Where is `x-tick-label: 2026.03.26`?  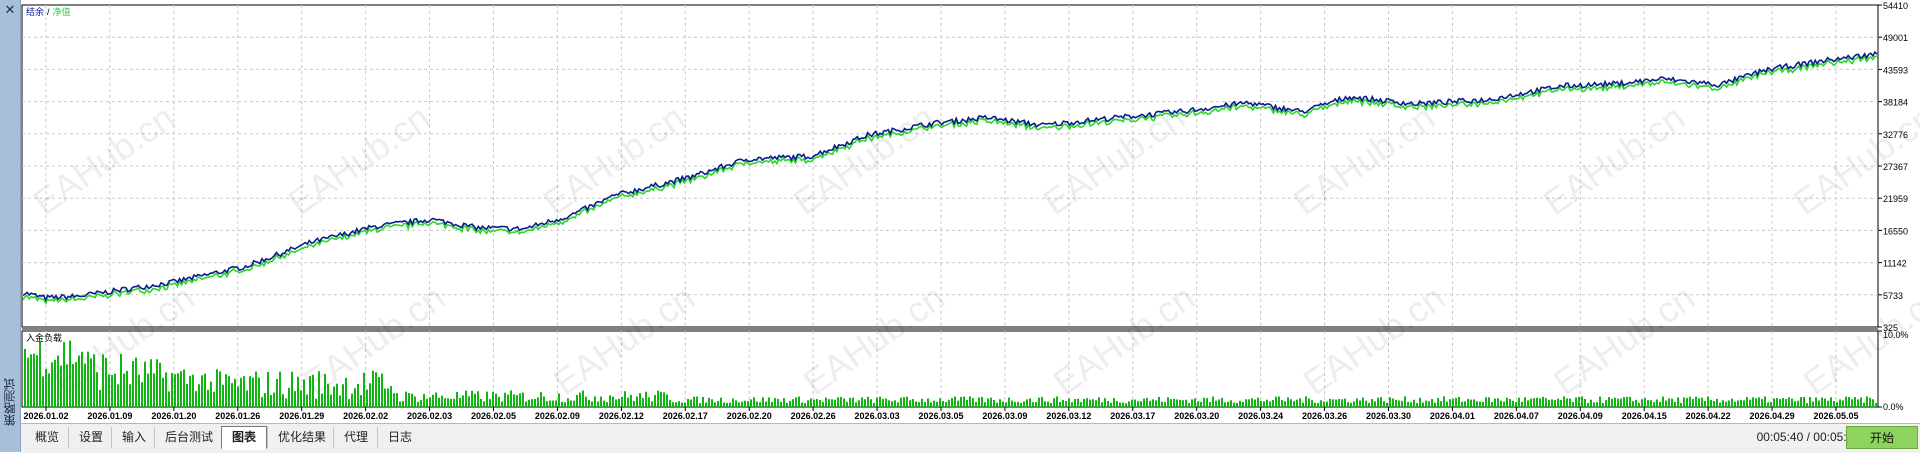 x-tick-label: 2026.03.26 is located at coordinates (1324, 416).